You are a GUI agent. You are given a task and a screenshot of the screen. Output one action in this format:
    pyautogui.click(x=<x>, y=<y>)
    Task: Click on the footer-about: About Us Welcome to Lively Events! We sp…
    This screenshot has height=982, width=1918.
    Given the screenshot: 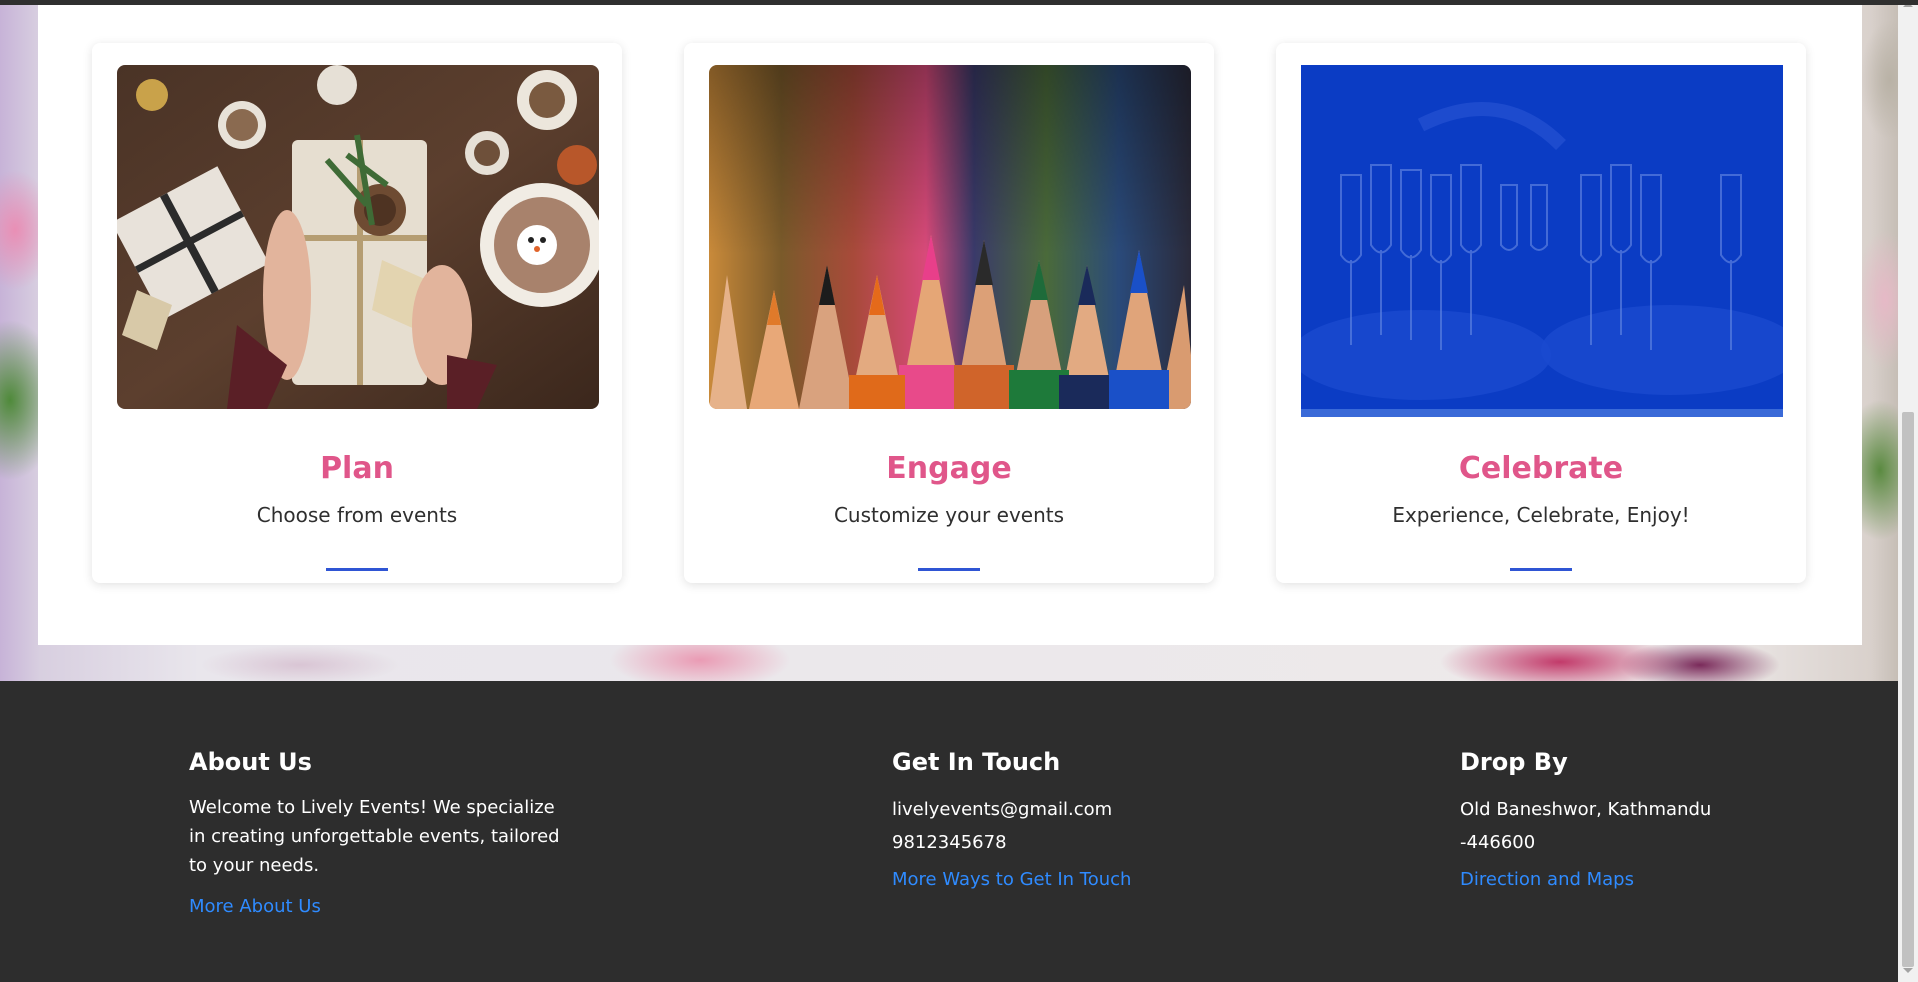 What is the action you would take?
    pyautogui.click(x=379, y=833)
    